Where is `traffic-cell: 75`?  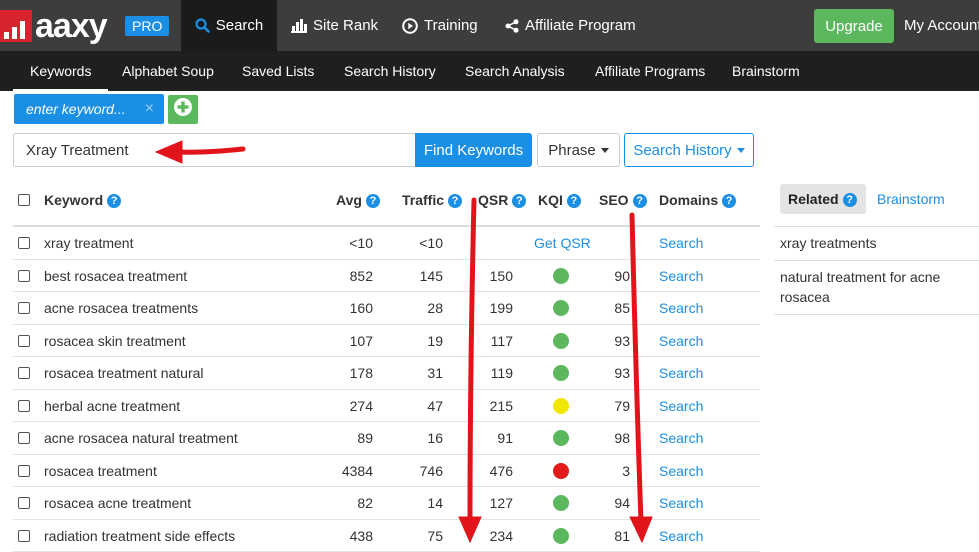
traffic-cell: 75 is located at coordinates (413, 536).